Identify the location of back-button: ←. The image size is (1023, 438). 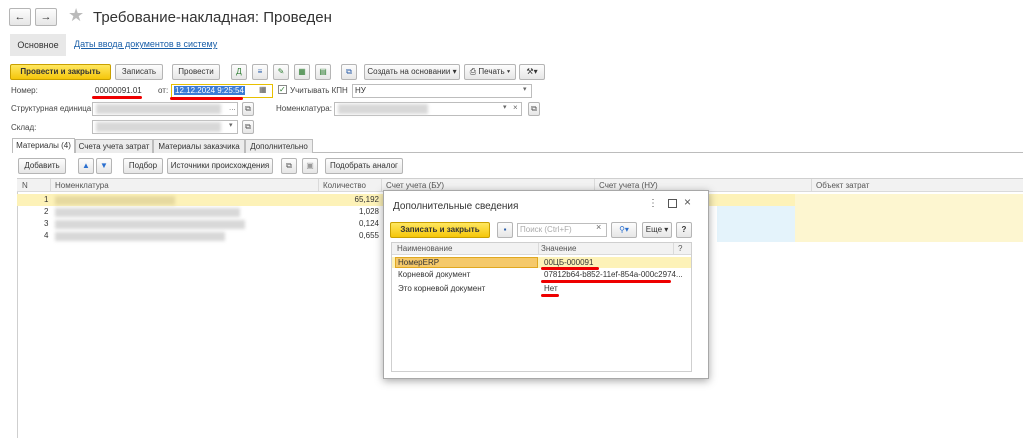
(20, 17).